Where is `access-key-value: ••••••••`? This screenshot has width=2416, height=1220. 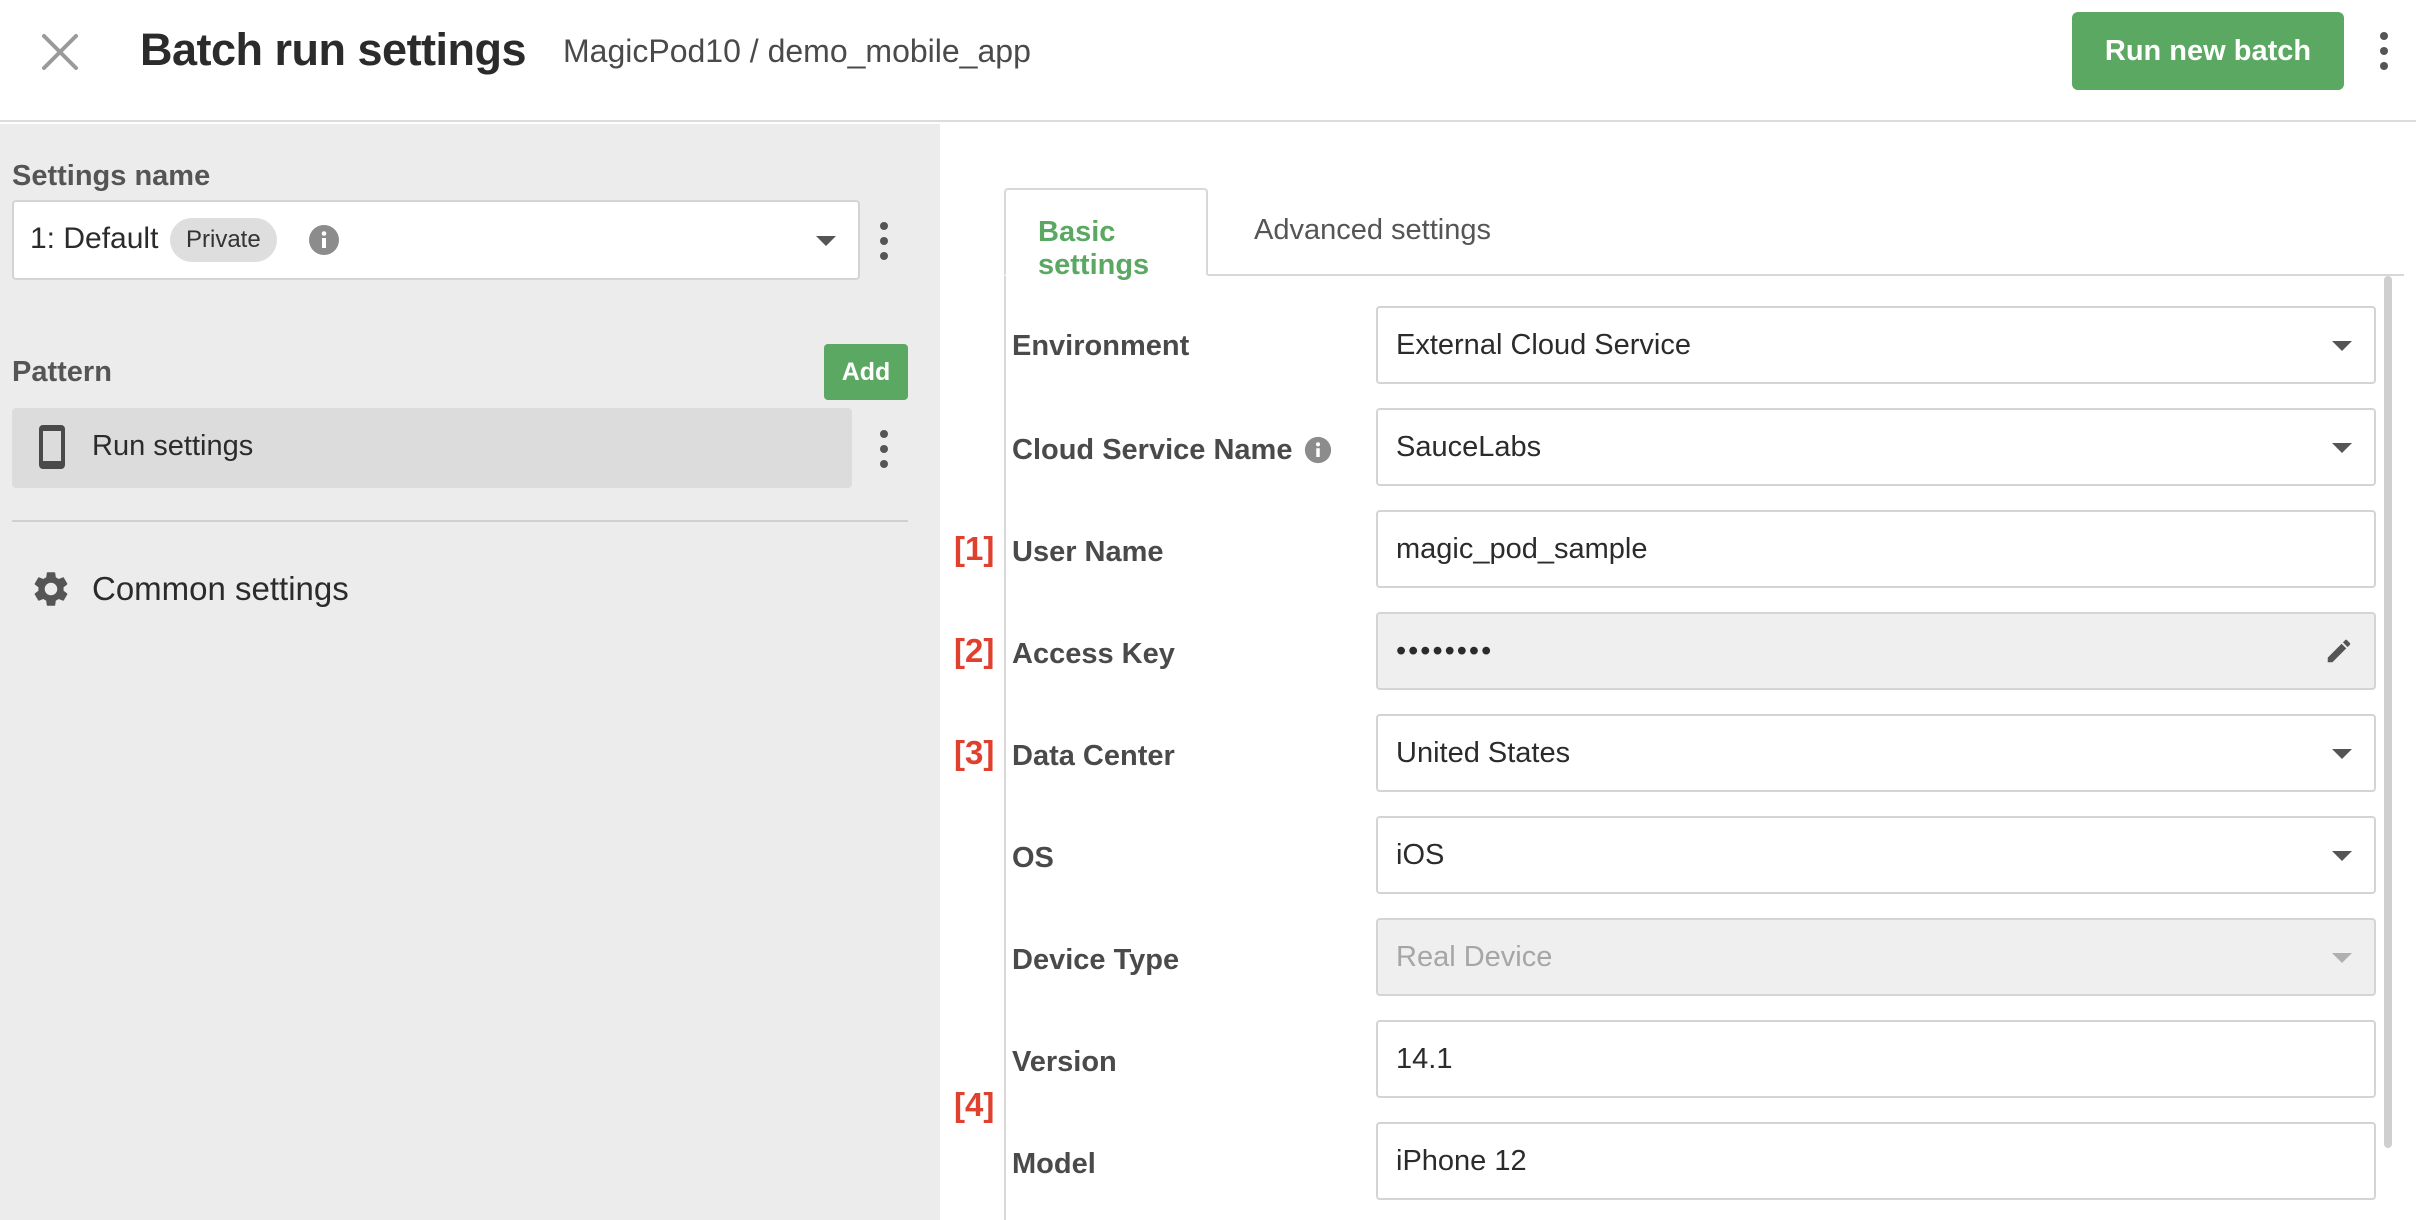
access-key-value: •••••••• is located at coordinates (1445, 651).